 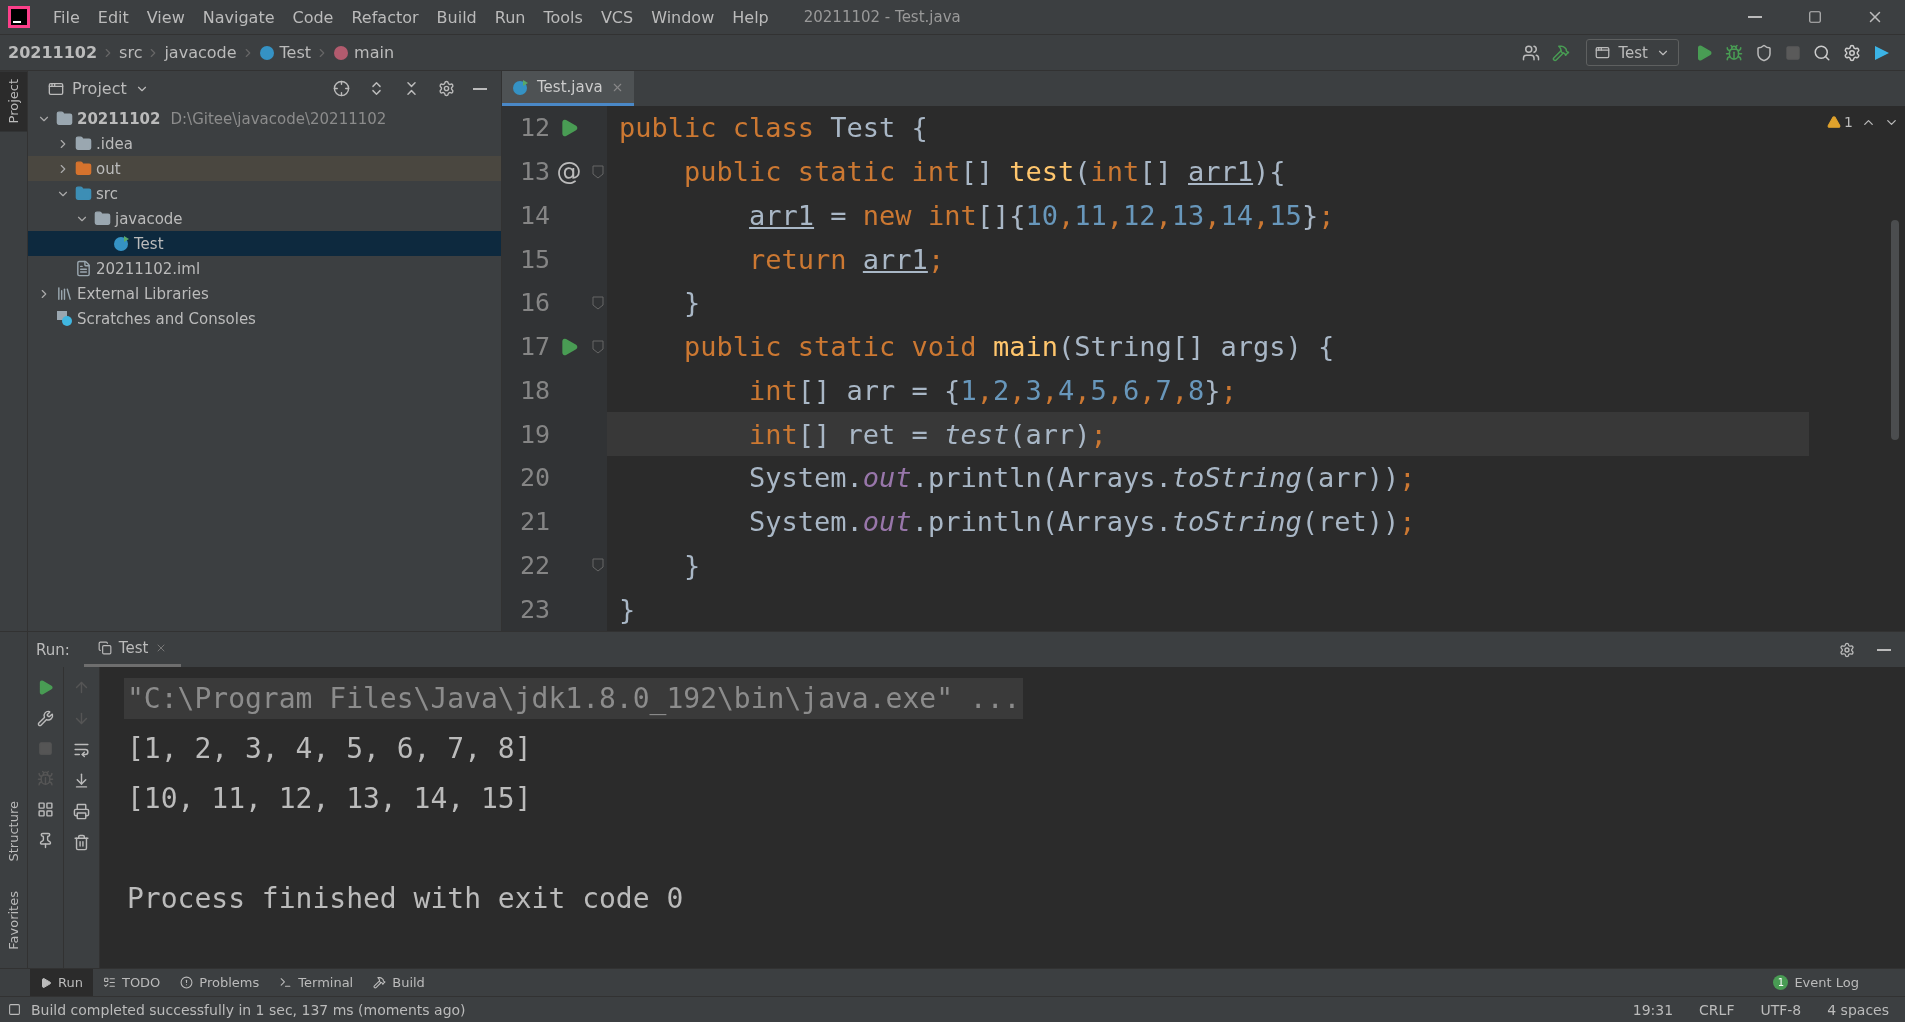 What do you see at coordinates (166, 318) in the screenshot?
I see `tree-label: Scratches and Consoles` at bounding box center [166, 318].